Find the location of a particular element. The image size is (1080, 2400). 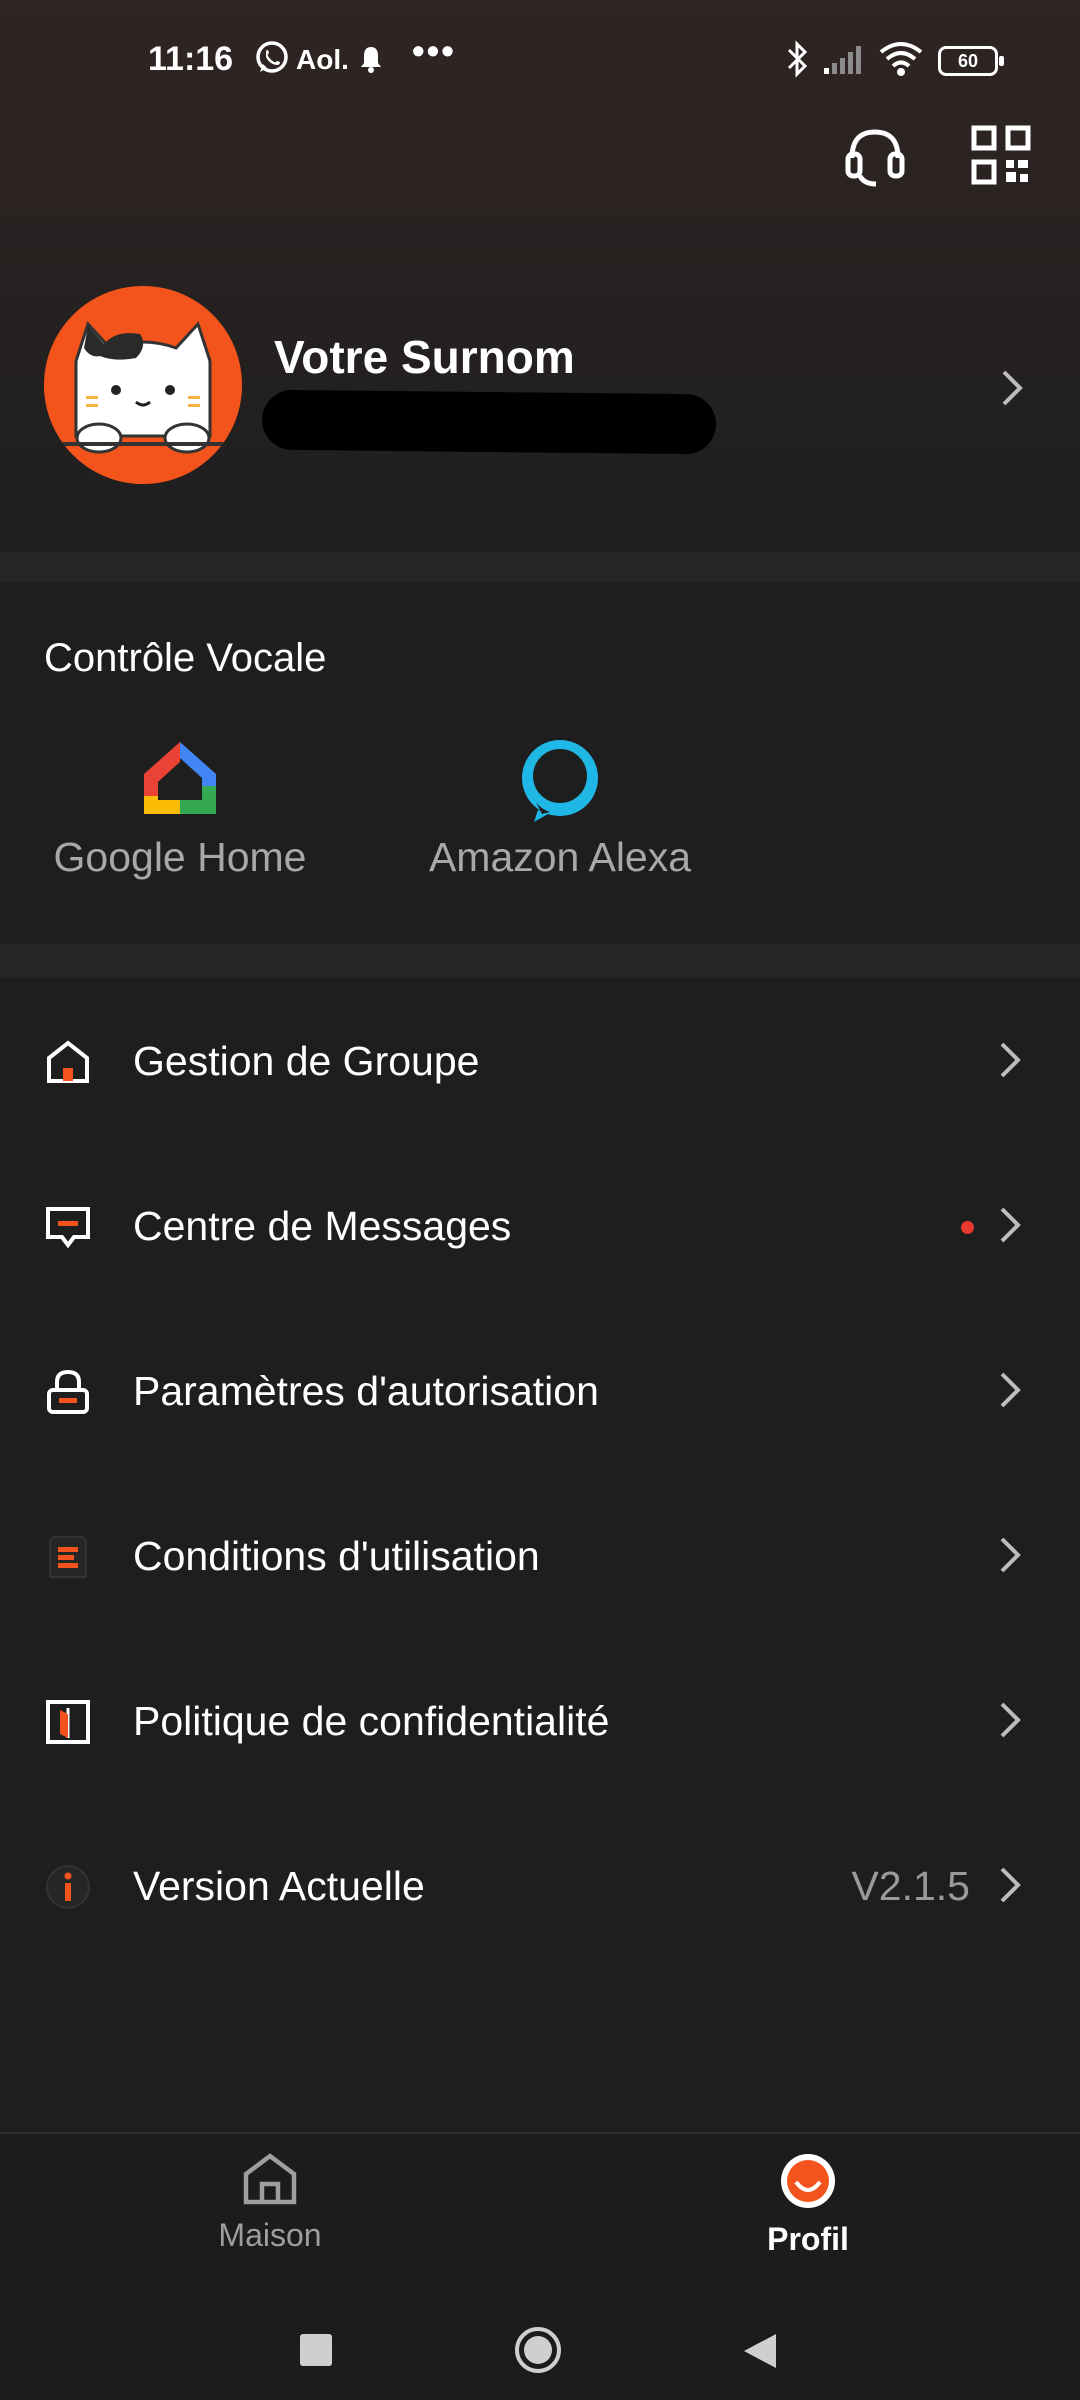

bottom-navigation: Maison Profil is located at coordinates (540, 2208).